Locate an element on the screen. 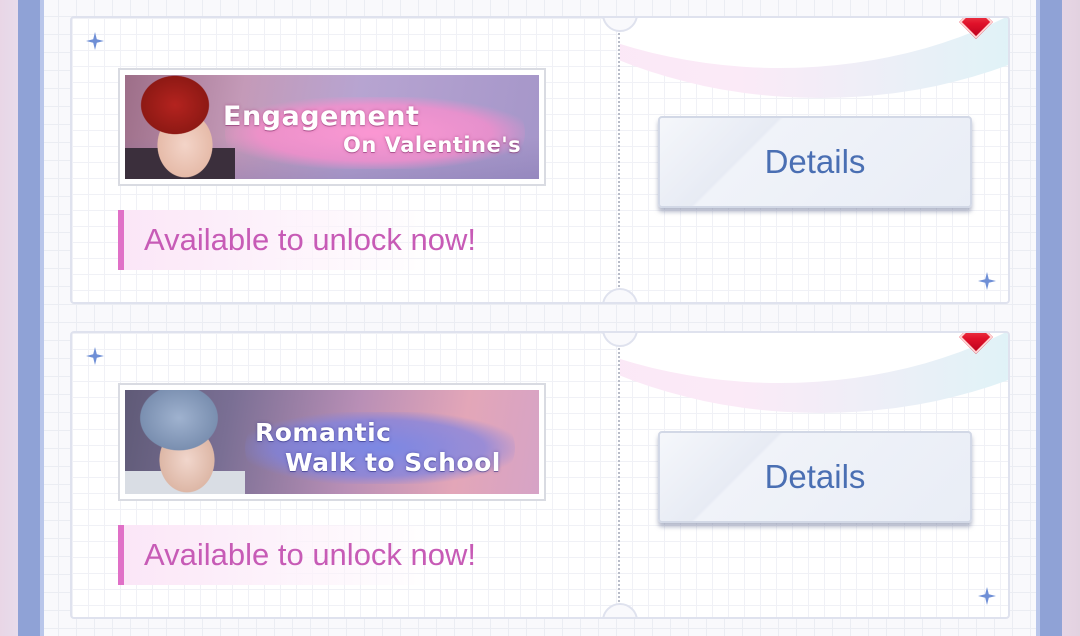 The height and width of the screenshot is (636, 1080). story-banner: Engagement On Valentine's is located at coordinates (332, 127).